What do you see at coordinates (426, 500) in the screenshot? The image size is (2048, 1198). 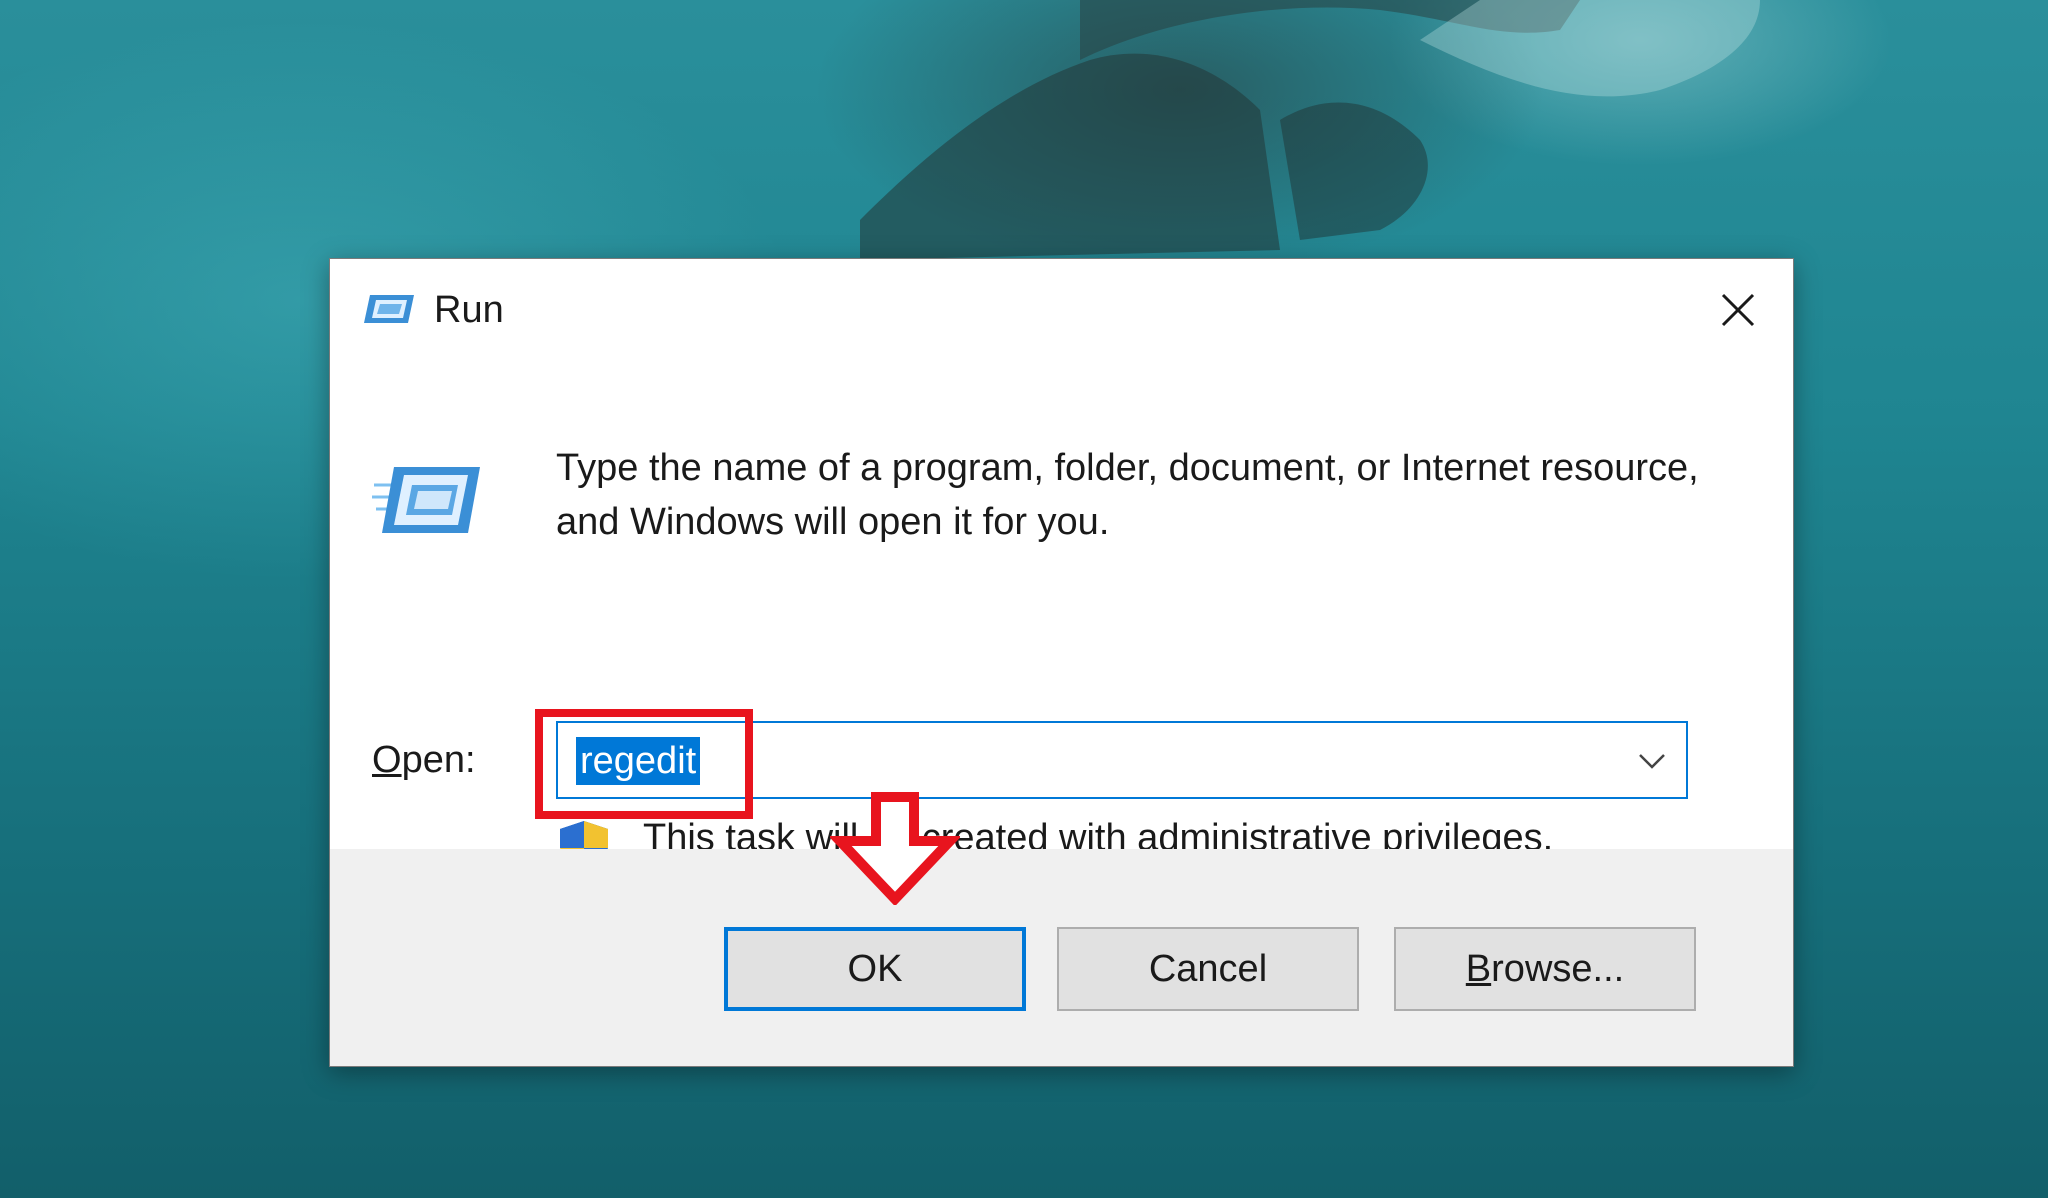 I see `run-program-icon` at bounding box center [426, 500].